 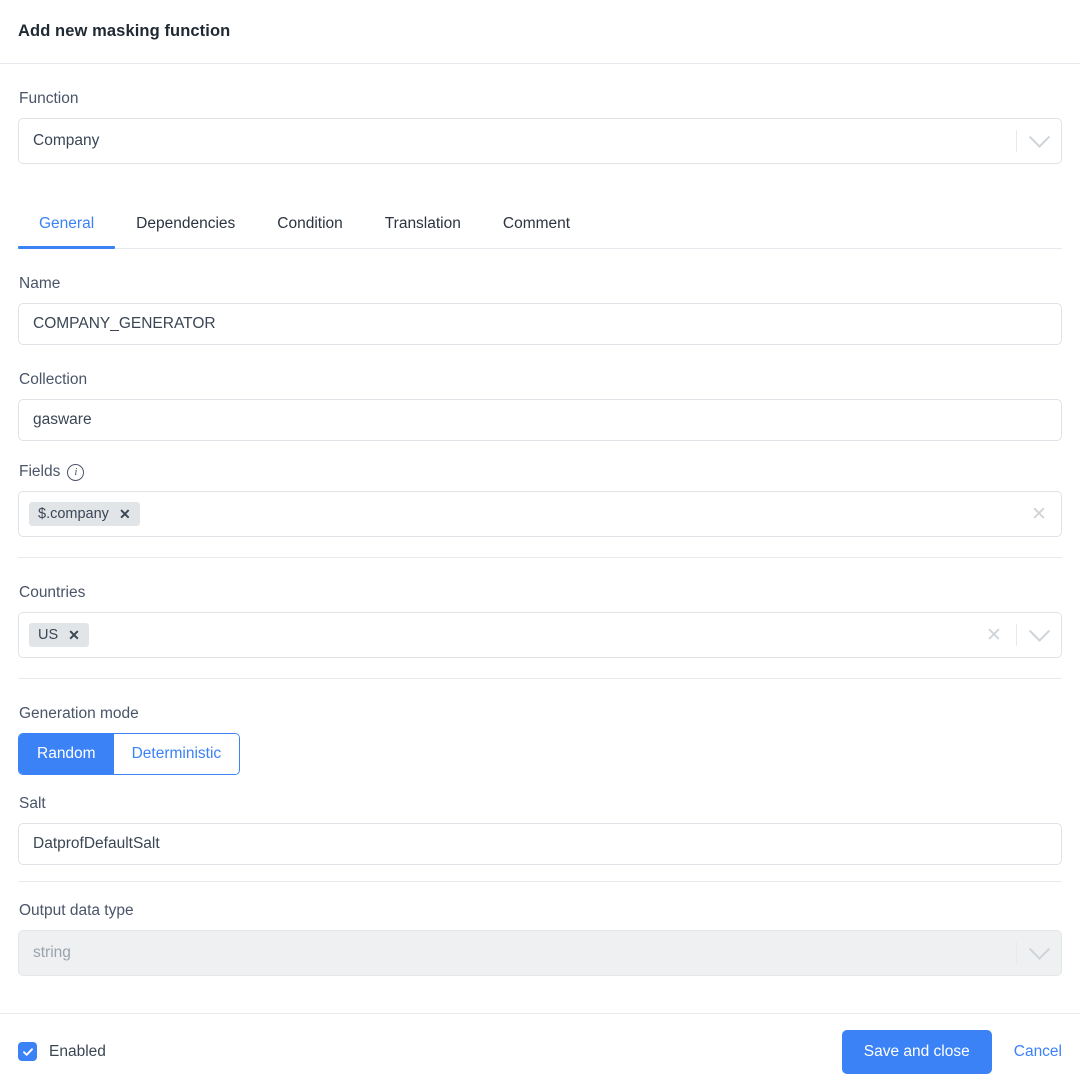 I want to click on tab-condition: Condition, so click(x=310, y=231).